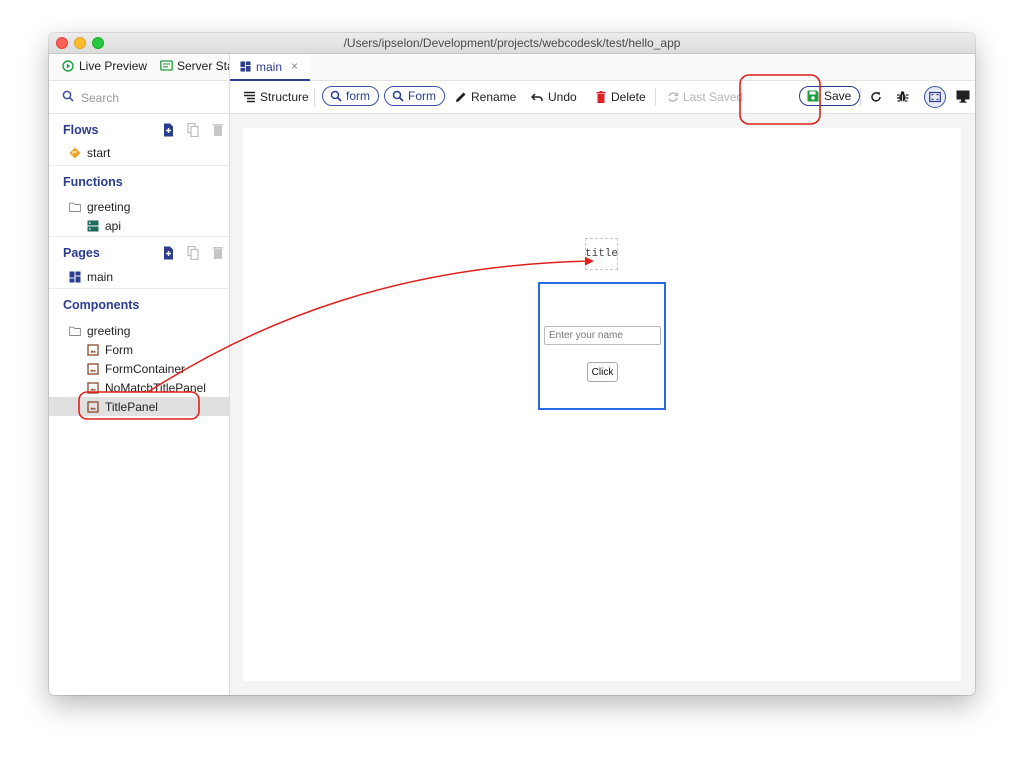 This screenshot has width=1024, height=760. Describe the element at coordinates (963, 96) in the screenshot. I see `desktop-icon` at that location.